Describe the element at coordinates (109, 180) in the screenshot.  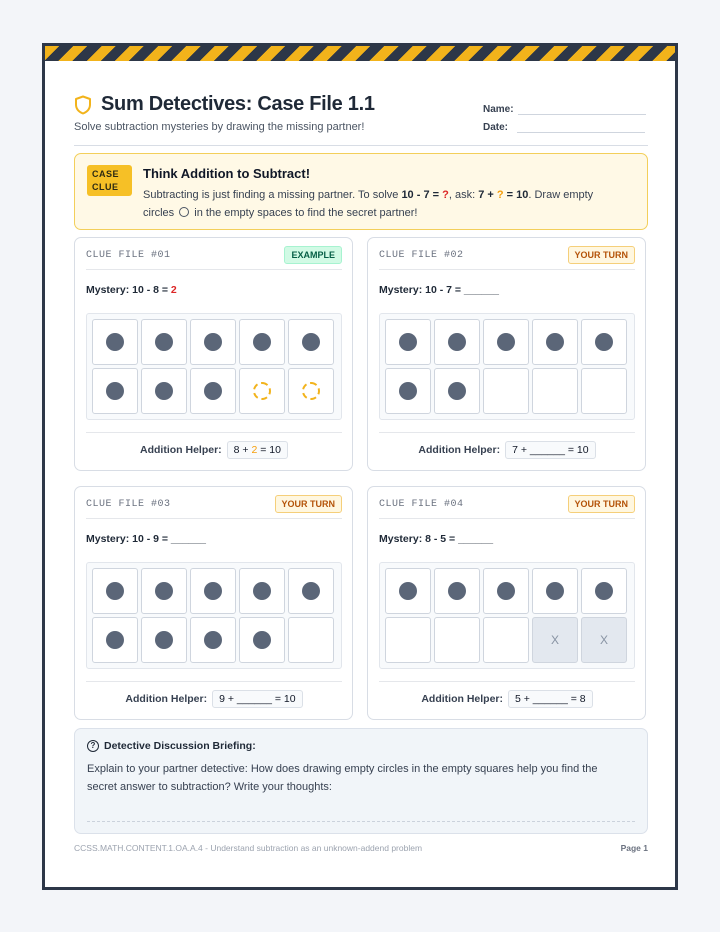
I see `case-clue-badge: CASE CLUE` at that location.